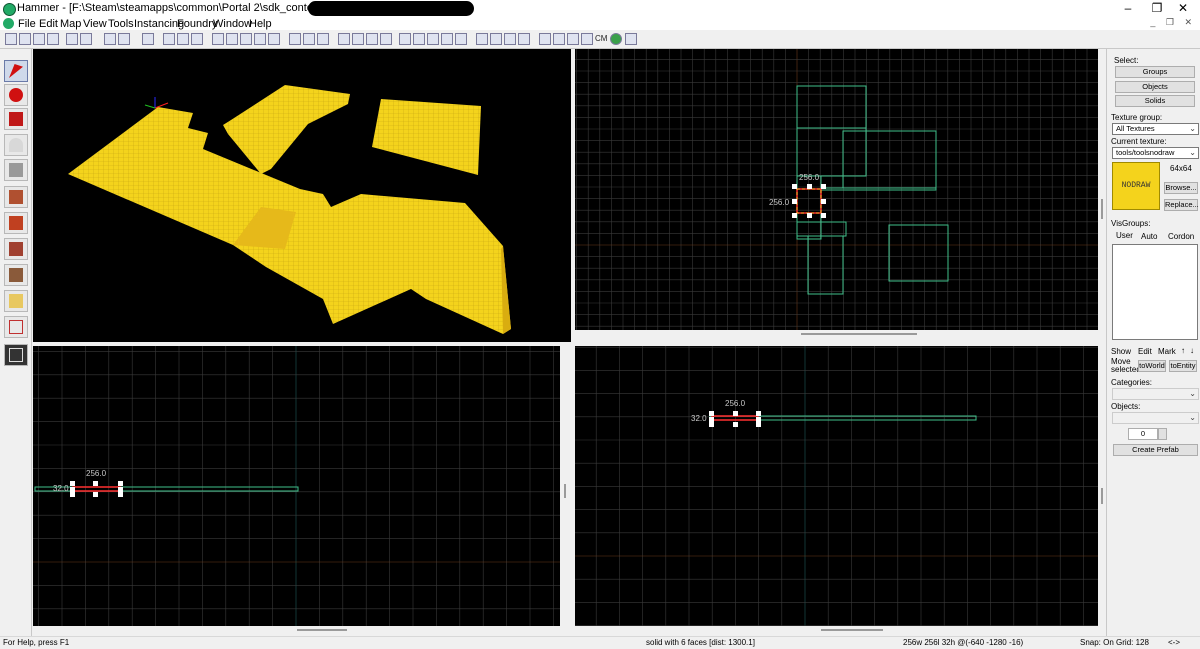 The image size is (1200, 649). Describe the element at coordinates (1102, 496) in the screenshot. I see `side-view-vscroll-thumb` at that location.